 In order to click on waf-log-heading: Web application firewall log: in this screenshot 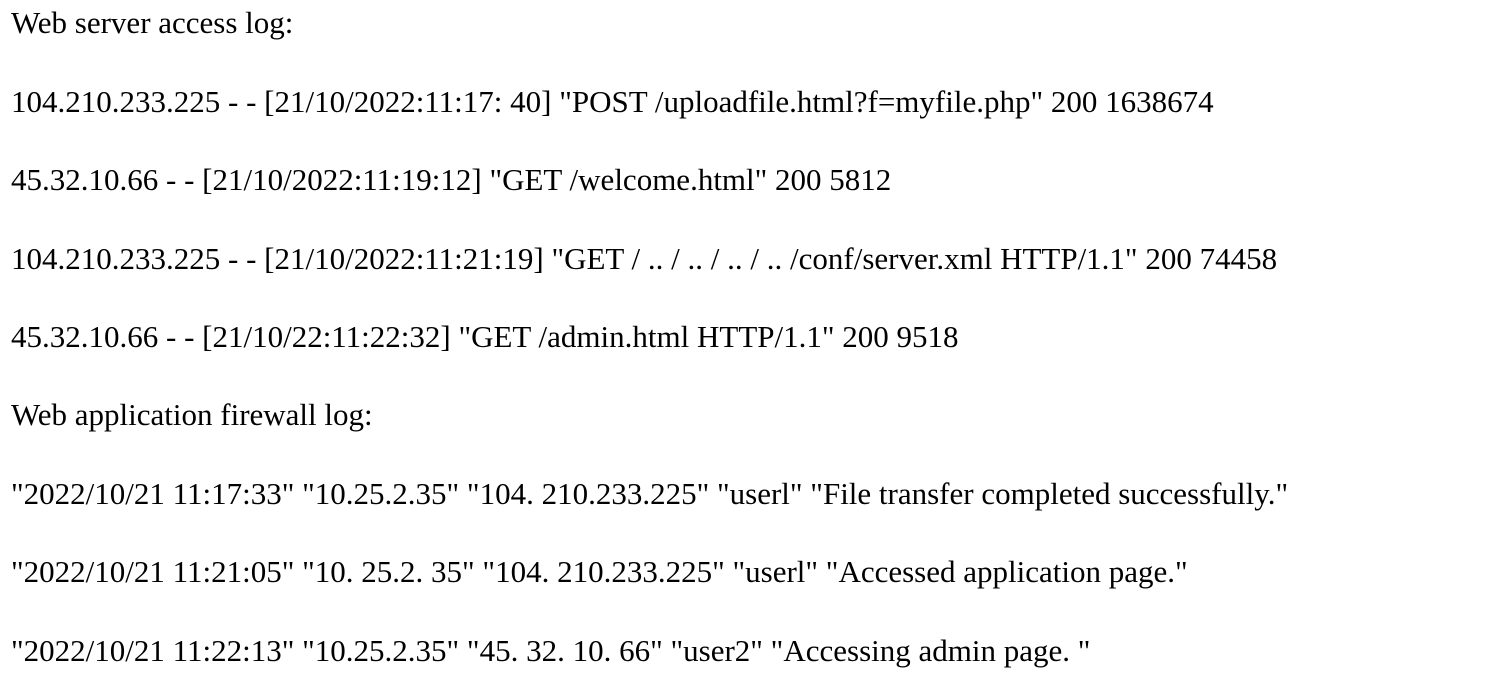, I will do `click(192, 414)`.